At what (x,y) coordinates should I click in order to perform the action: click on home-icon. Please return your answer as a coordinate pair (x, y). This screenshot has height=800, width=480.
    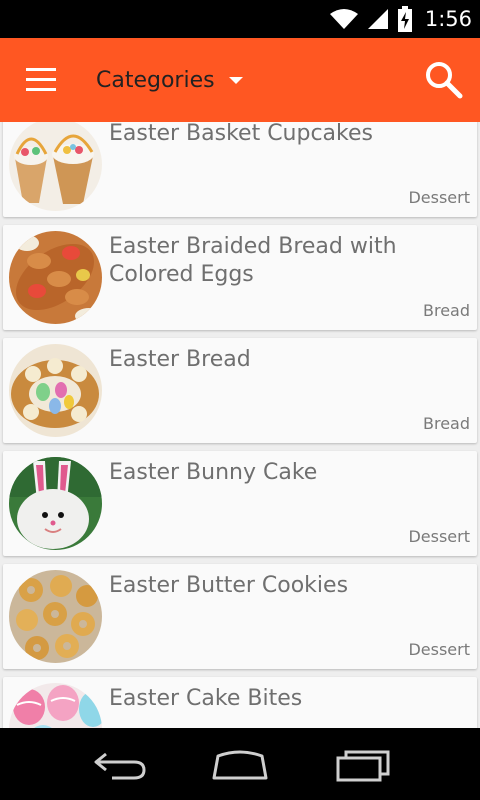
    Looking at the image, I should click on (240, 765).